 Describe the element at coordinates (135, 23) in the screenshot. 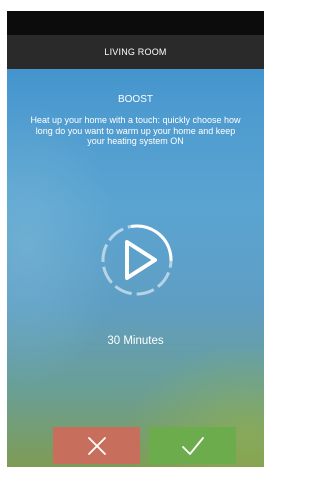

I see `status-bar` at that location.